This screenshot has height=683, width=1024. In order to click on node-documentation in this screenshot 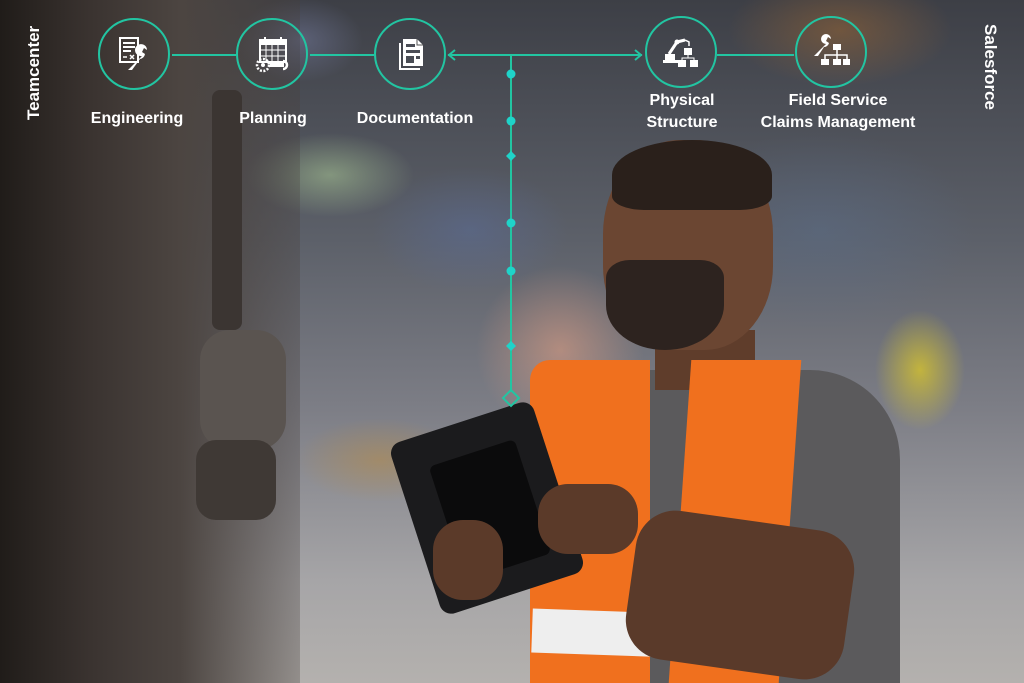, I will do `click(410, 54)`.